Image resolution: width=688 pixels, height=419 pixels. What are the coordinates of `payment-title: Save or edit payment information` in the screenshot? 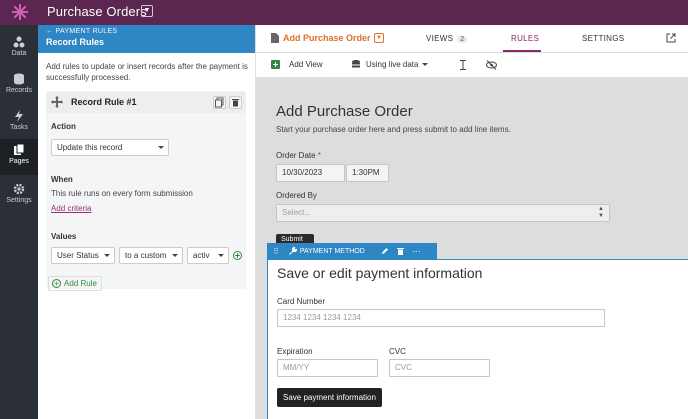 It's located at (380, 273).